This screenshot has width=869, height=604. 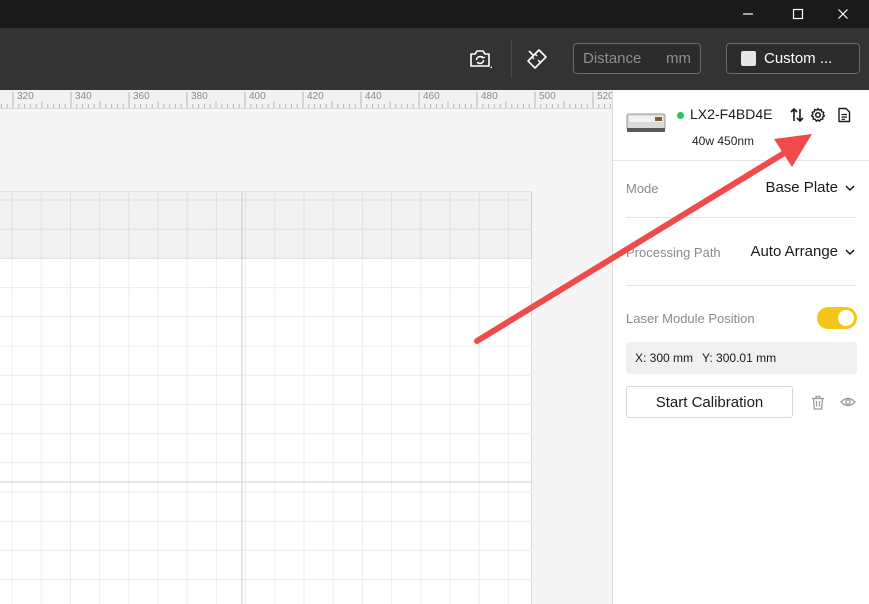 What do you see at coordinates (83, 96) in the screenshot?
I see `ruler-tick-label: 340` at bounding box center [83, 96].